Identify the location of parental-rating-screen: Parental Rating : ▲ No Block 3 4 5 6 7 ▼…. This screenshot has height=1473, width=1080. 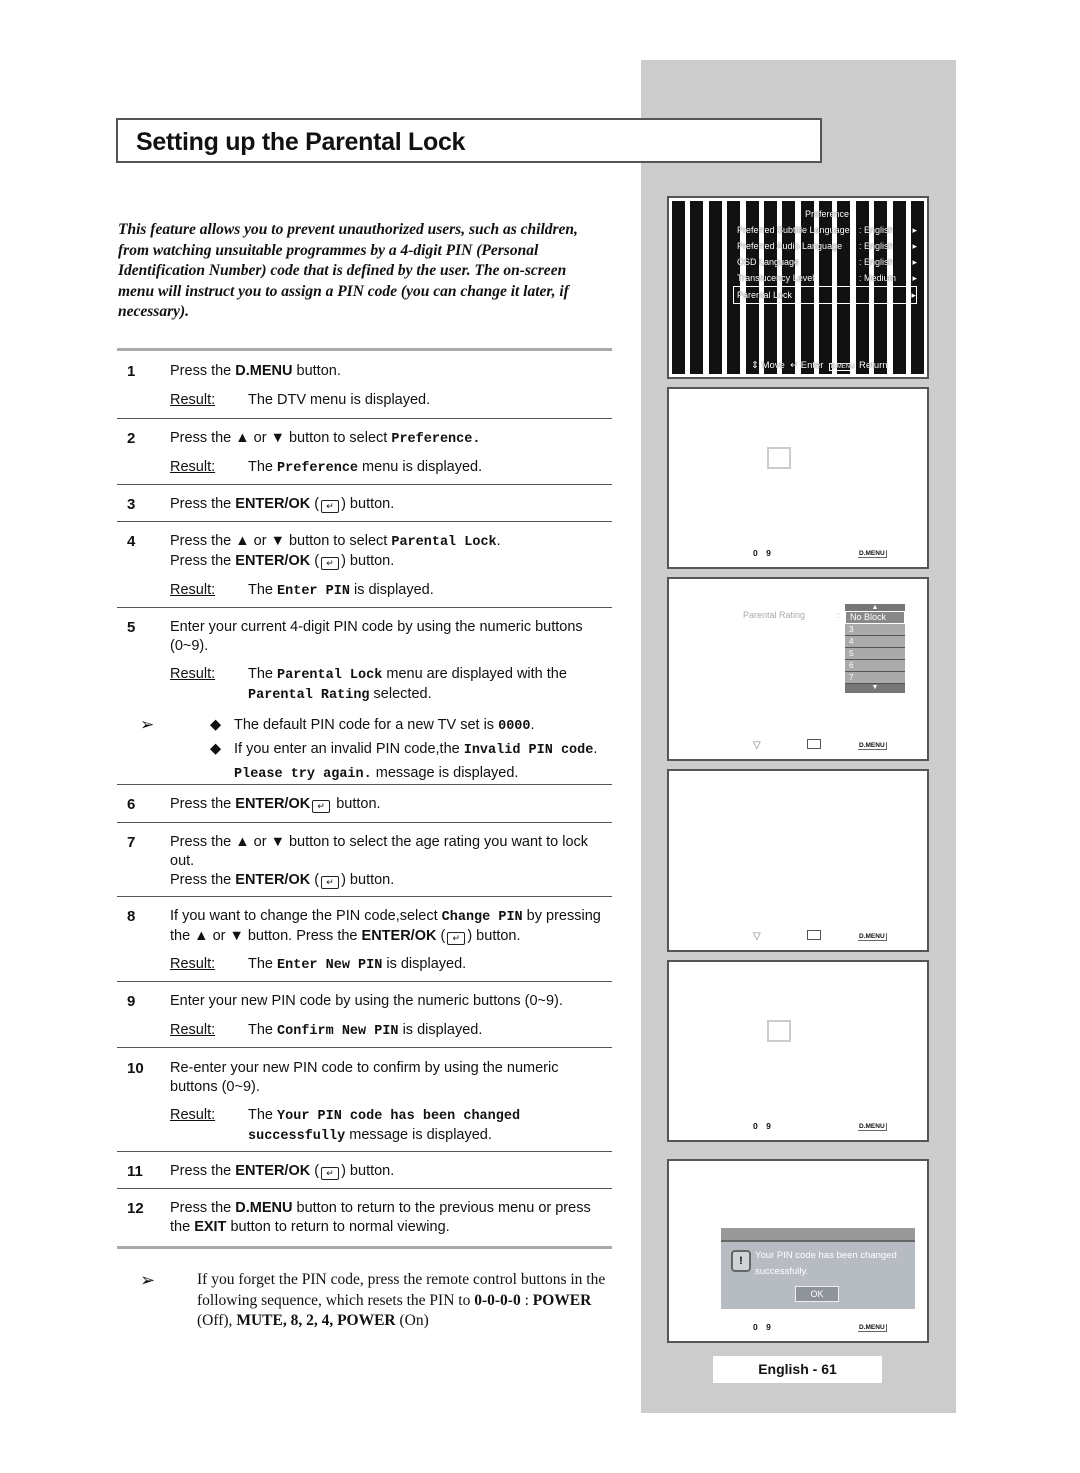
(798, 669).